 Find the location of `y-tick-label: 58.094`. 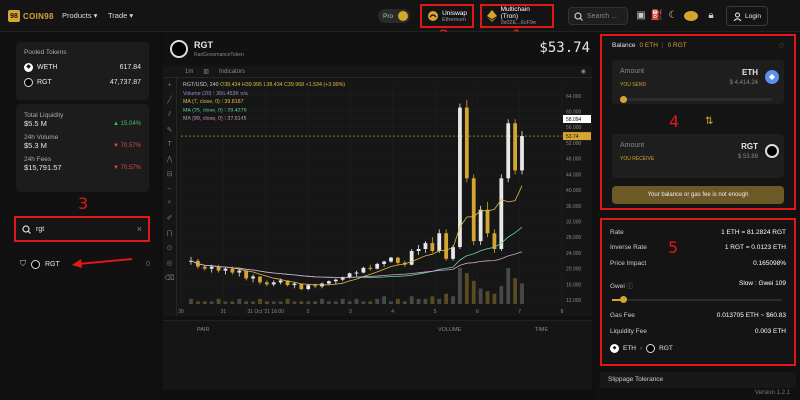

y-tick-label: 58.094 is located at coordinates (574, 120).